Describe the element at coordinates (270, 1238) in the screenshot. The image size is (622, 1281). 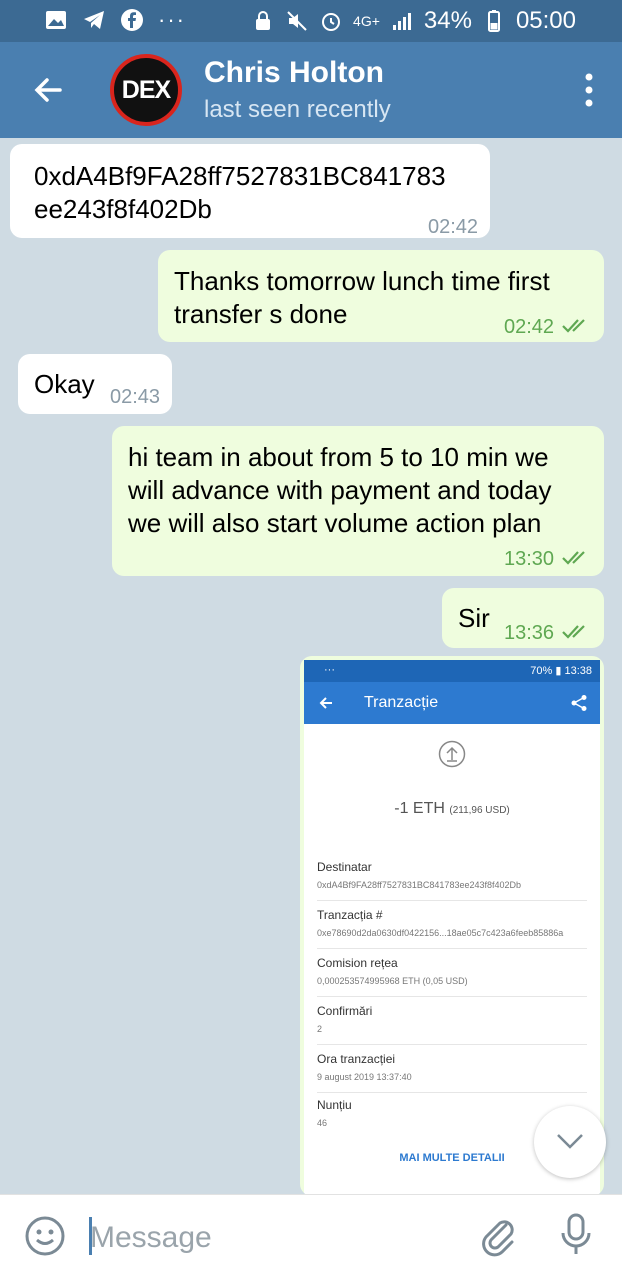
I see `message-input` at that location.